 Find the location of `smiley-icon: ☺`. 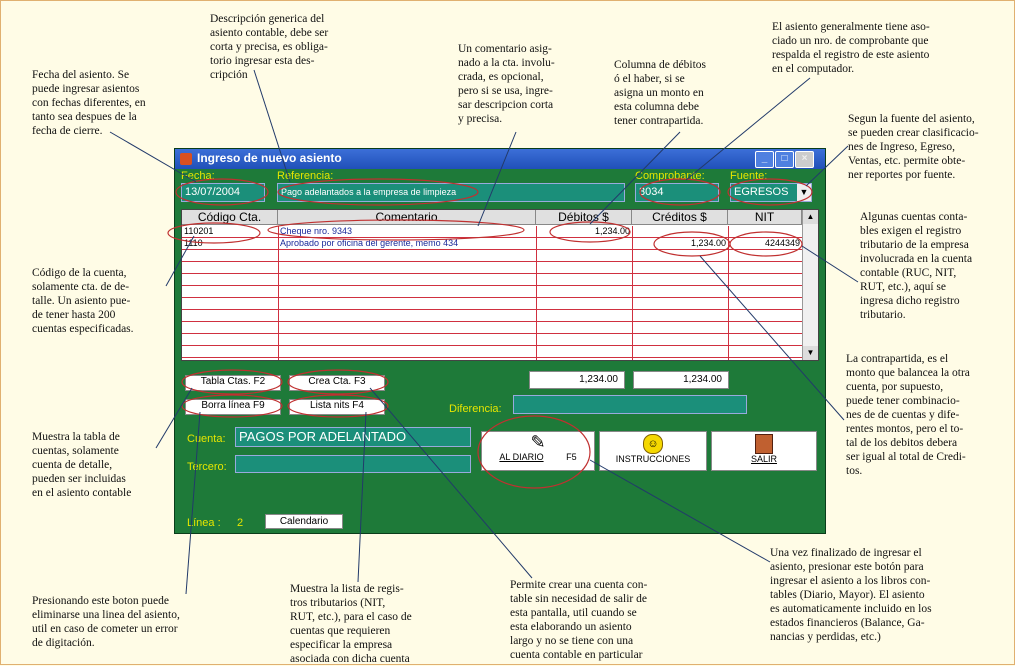

smiley-icon: ☺ is located at coordinates (653, 444).